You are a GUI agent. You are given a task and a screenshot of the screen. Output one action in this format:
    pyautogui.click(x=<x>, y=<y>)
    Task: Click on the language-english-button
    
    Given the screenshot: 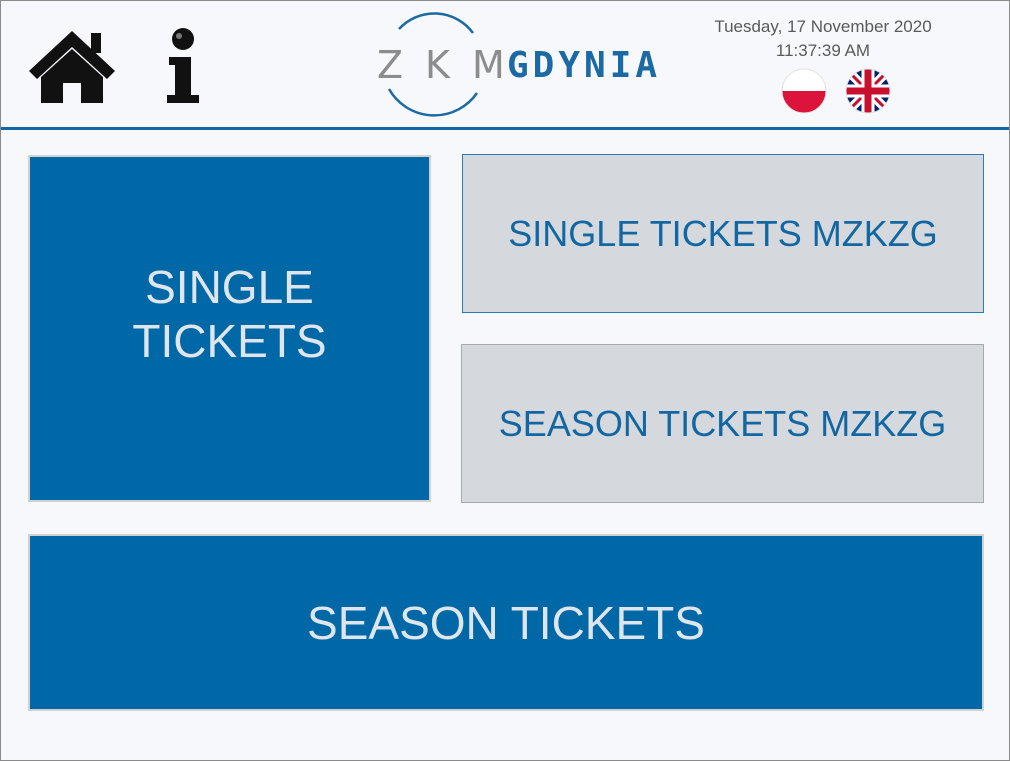 What is the action you would take?
    pyautogui.click(x=868, y=91)
    